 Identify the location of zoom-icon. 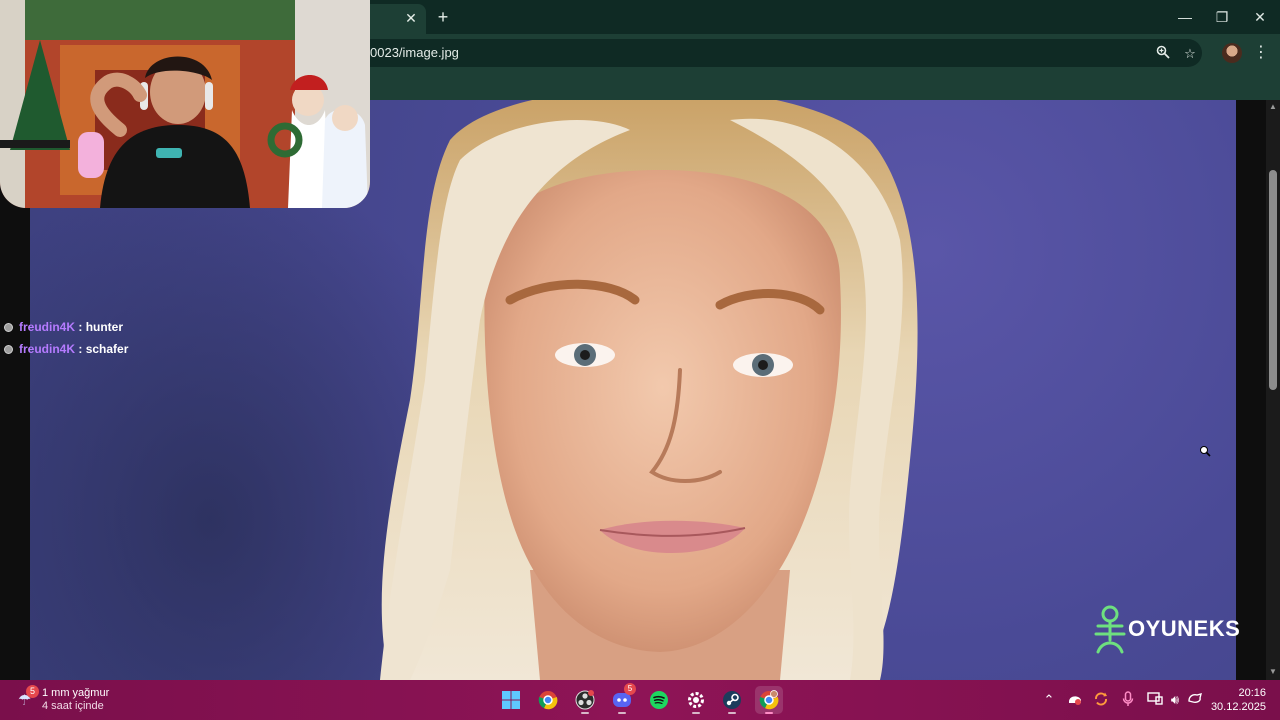
(1163, 54).